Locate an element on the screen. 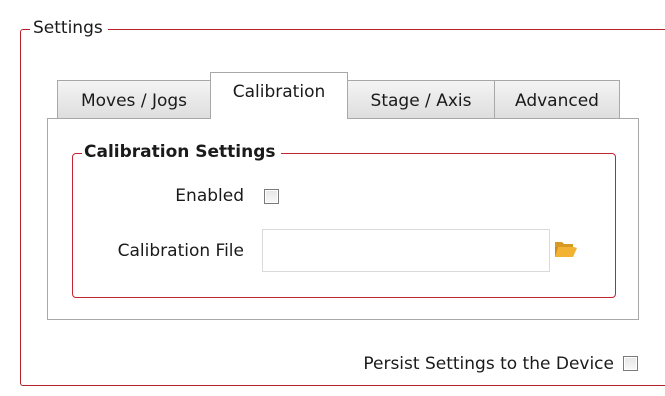 The image size is (665, 396). enabled-checkbox is located at coordinates (271, 196).